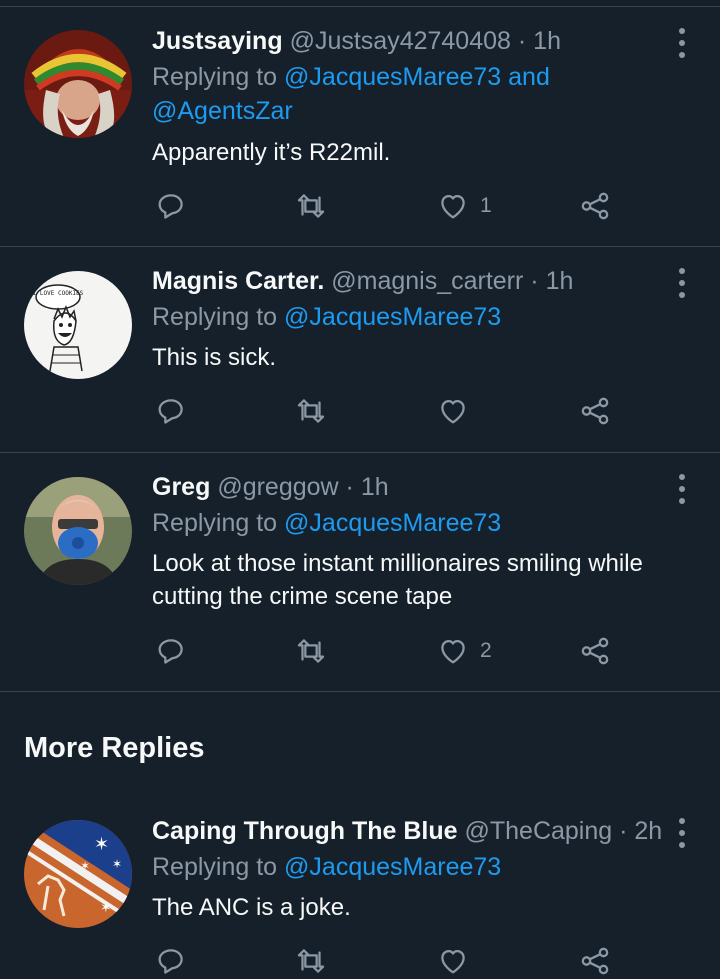 The width and height of the screenshot is (720, 979). Describe the element at coordinates (392, 651) in the screenshot. I see `tweet-actions: 2` at that location.